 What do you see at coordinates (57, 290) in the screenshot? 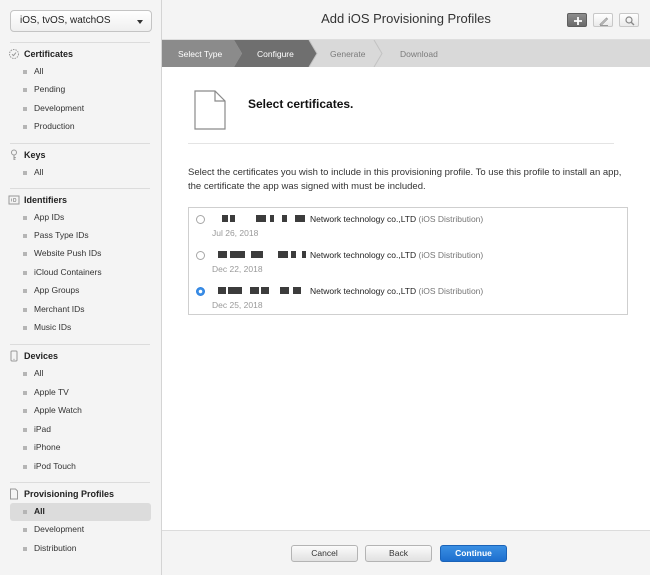
I see `sidebar-item-label: App Groups` at bounding box center [57, 290].